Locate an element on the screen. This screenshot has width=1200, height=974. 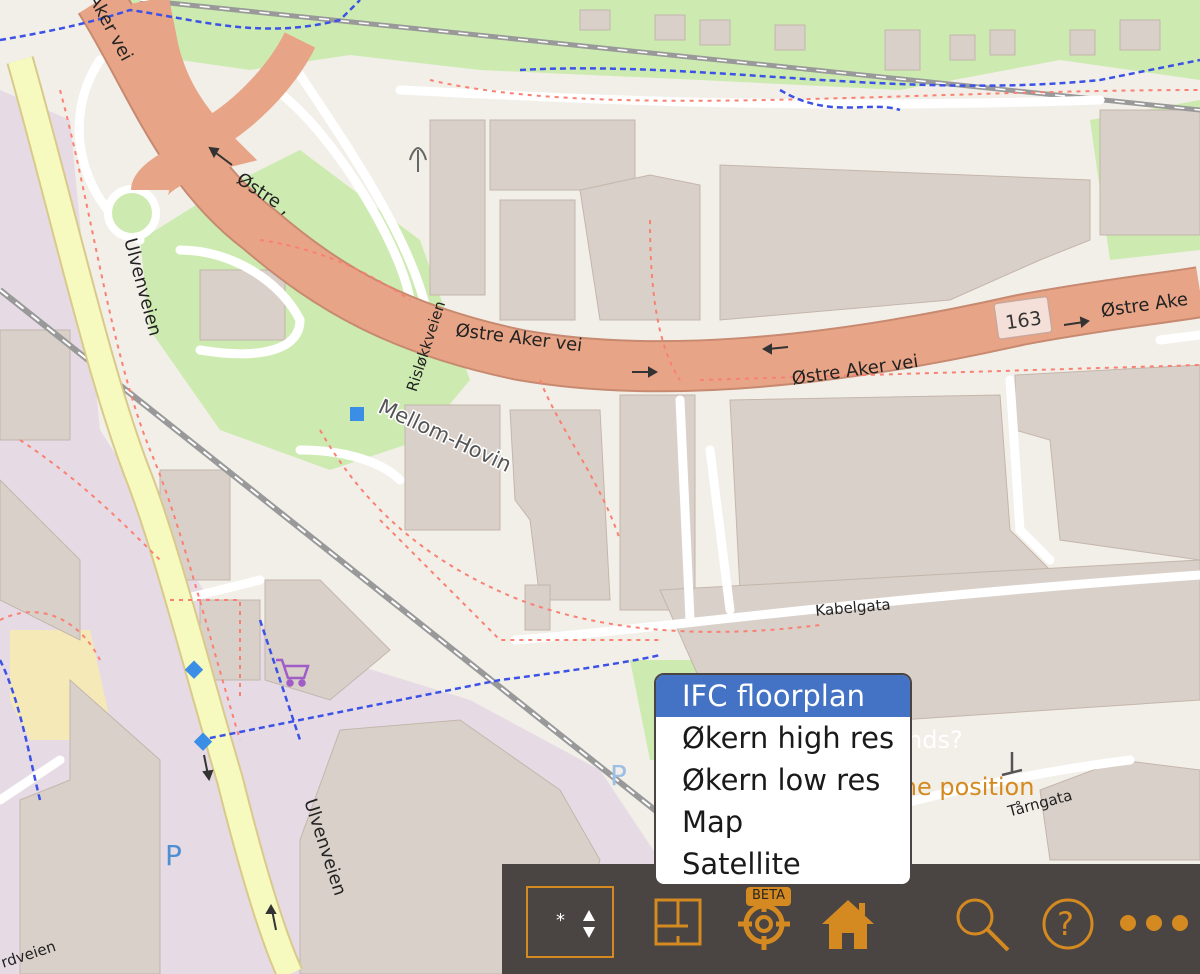
route-shield-163: 163 is located at coordinates (1023, 317).